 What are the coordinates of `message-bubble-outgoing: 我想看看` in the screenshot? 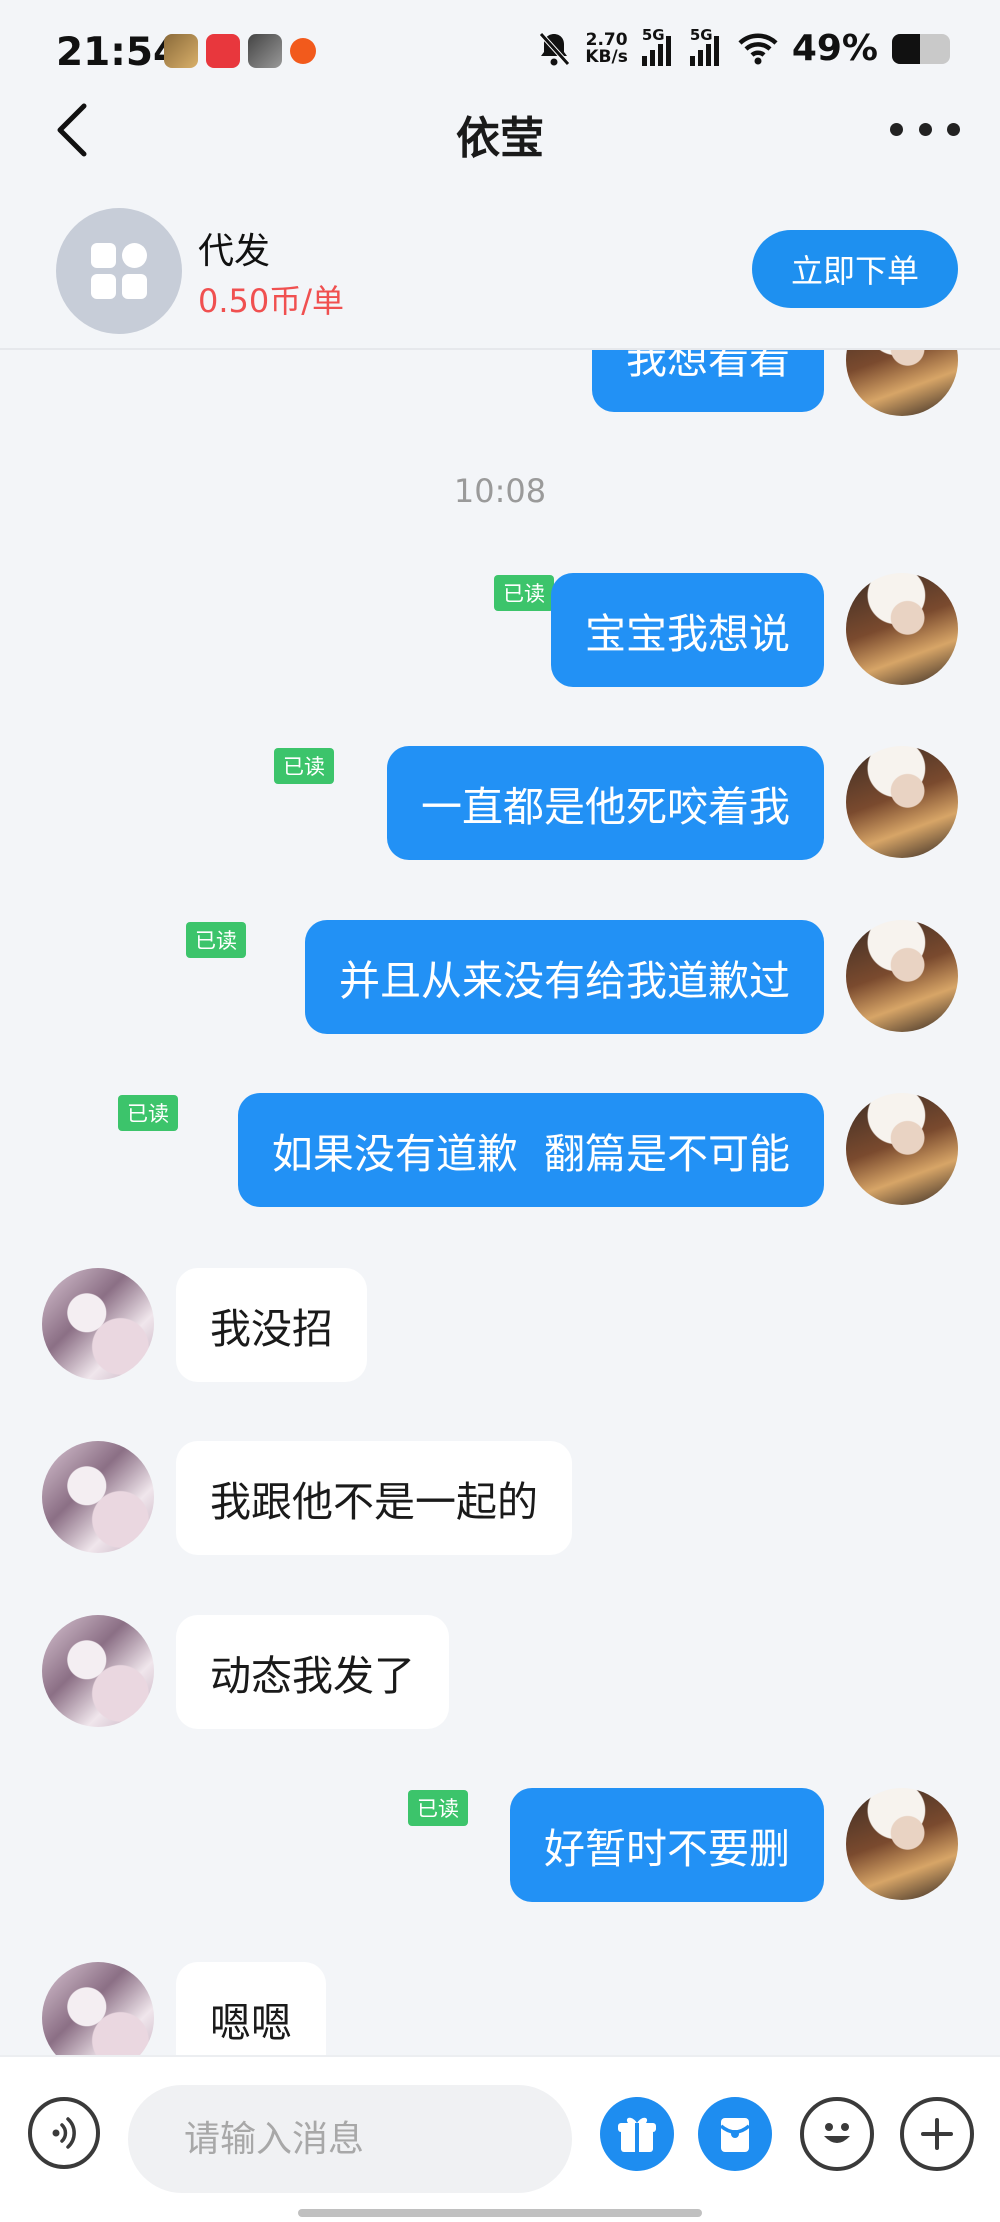 It's located at (708, 381).